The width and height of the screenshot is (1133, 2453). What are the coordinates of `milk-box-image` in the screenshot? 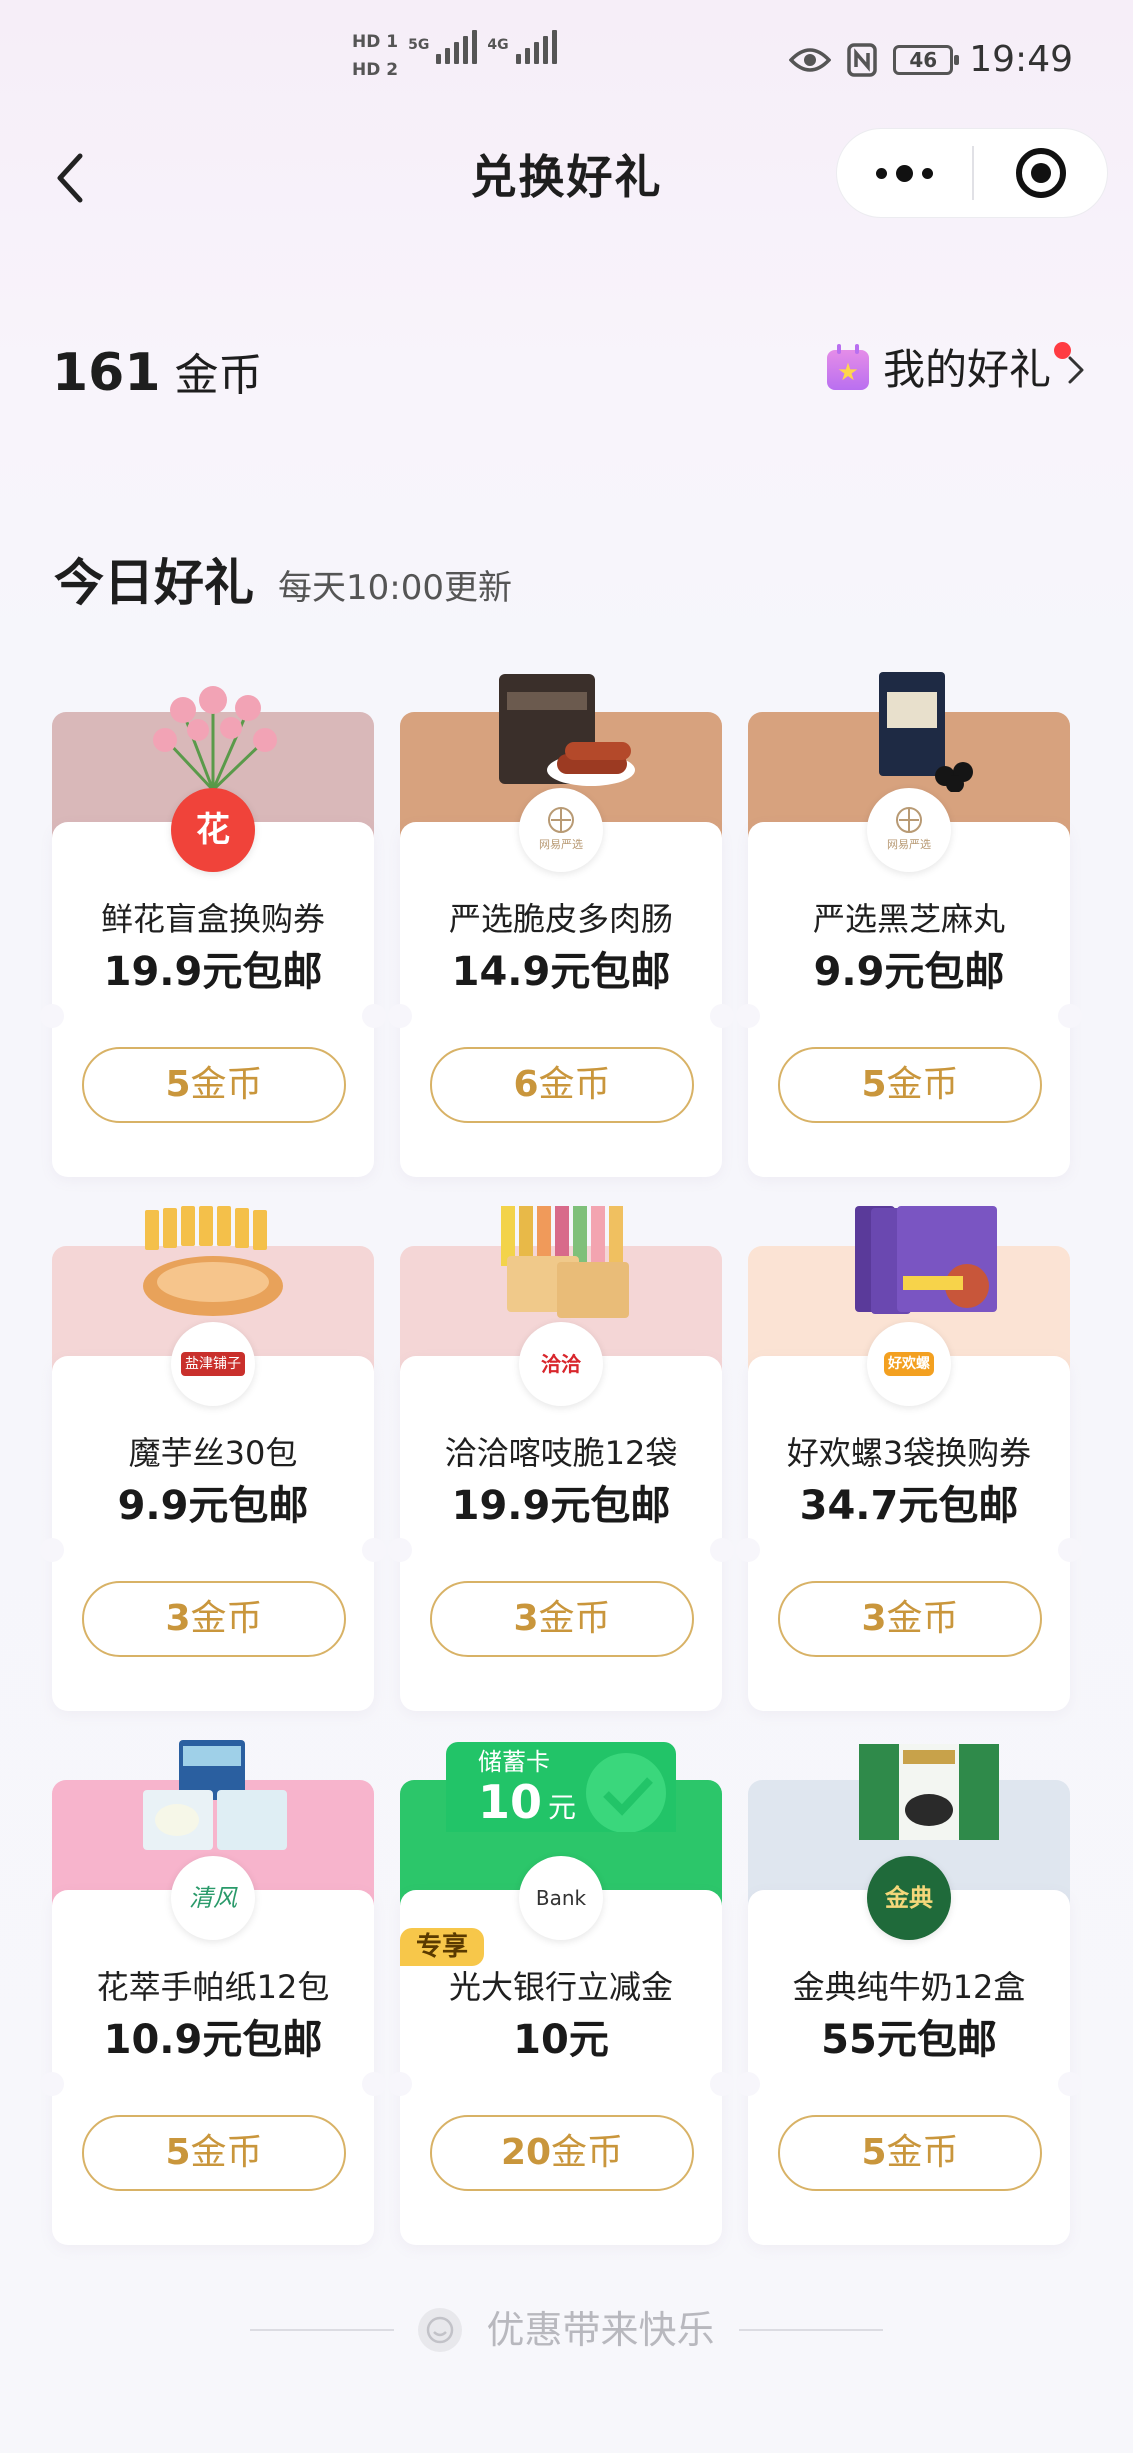 It's located at (929, 1792).